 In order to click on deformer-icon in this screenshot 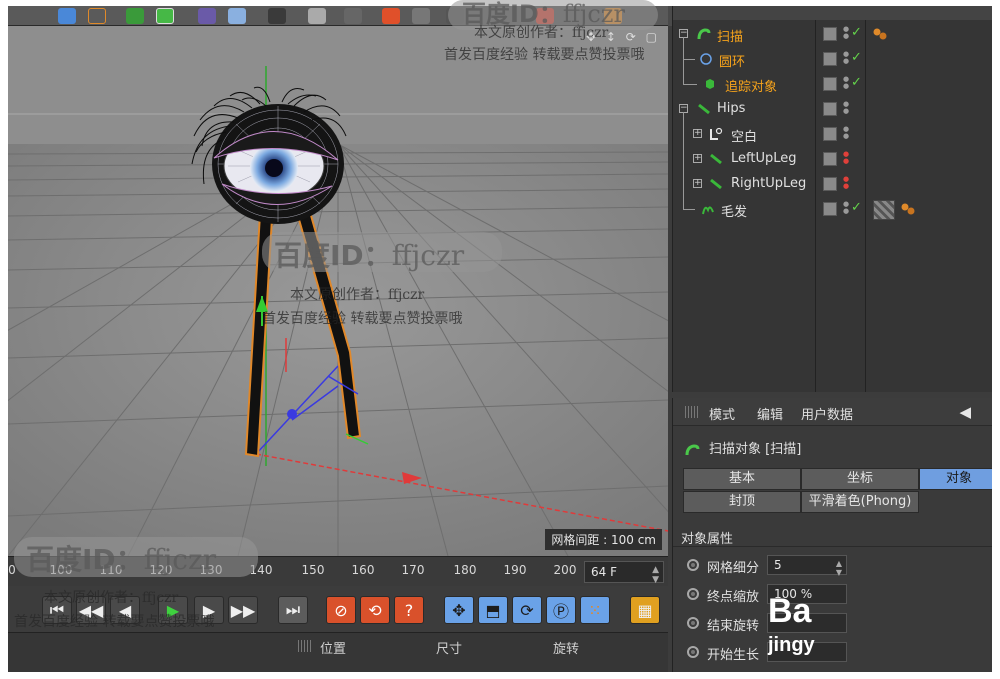, I will do `click(207, 16)`.